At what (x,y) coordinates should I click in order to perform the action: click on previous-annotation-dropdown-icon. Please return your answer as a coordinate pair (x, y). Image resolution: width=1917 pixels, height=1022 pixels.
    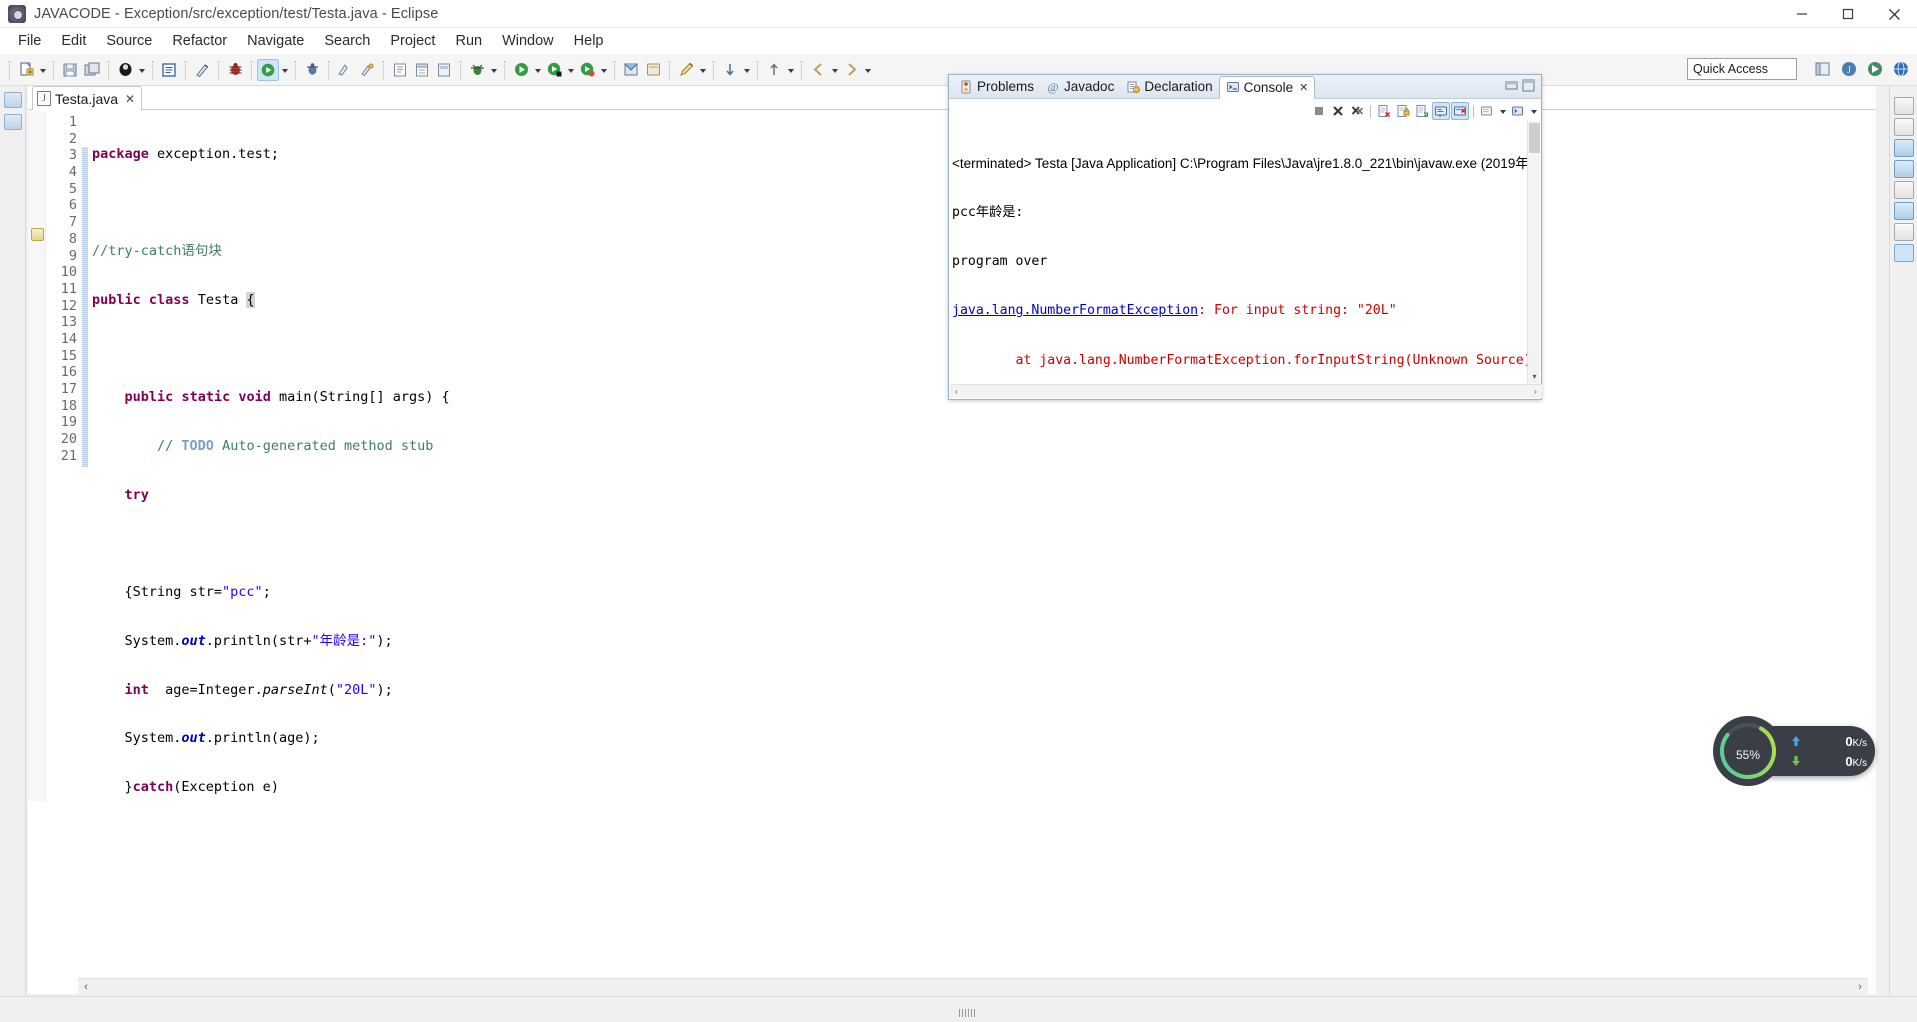
    Looking at the image, I should click on (790, 70).